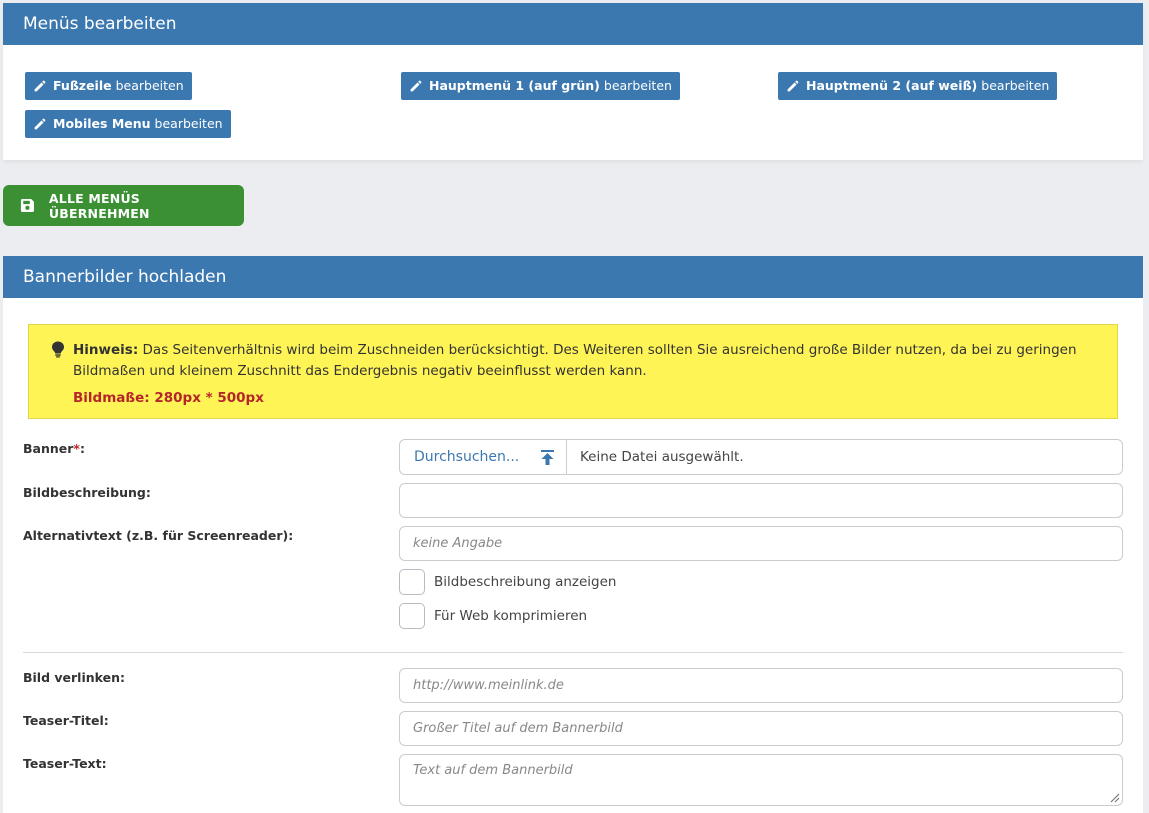 Image resolution: width=1149 pixels, height=813 pixels. I want to click on edit-footer-button: Fußzeile bearbeiten, so click(108, 86).